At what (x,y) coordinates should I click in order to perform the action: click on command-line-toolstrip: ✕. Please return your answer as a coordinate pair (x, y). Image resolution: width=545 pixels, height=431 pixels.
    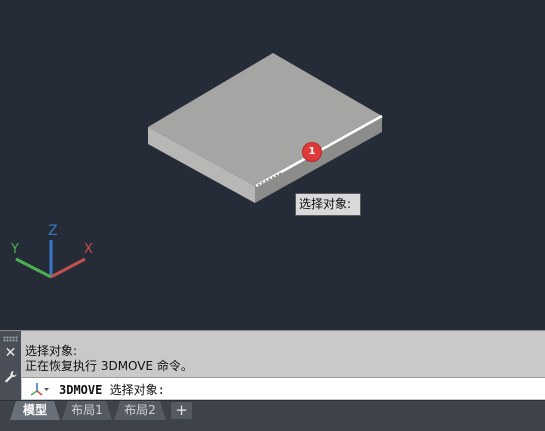
    Looking at the image, I should click on (10, 366).